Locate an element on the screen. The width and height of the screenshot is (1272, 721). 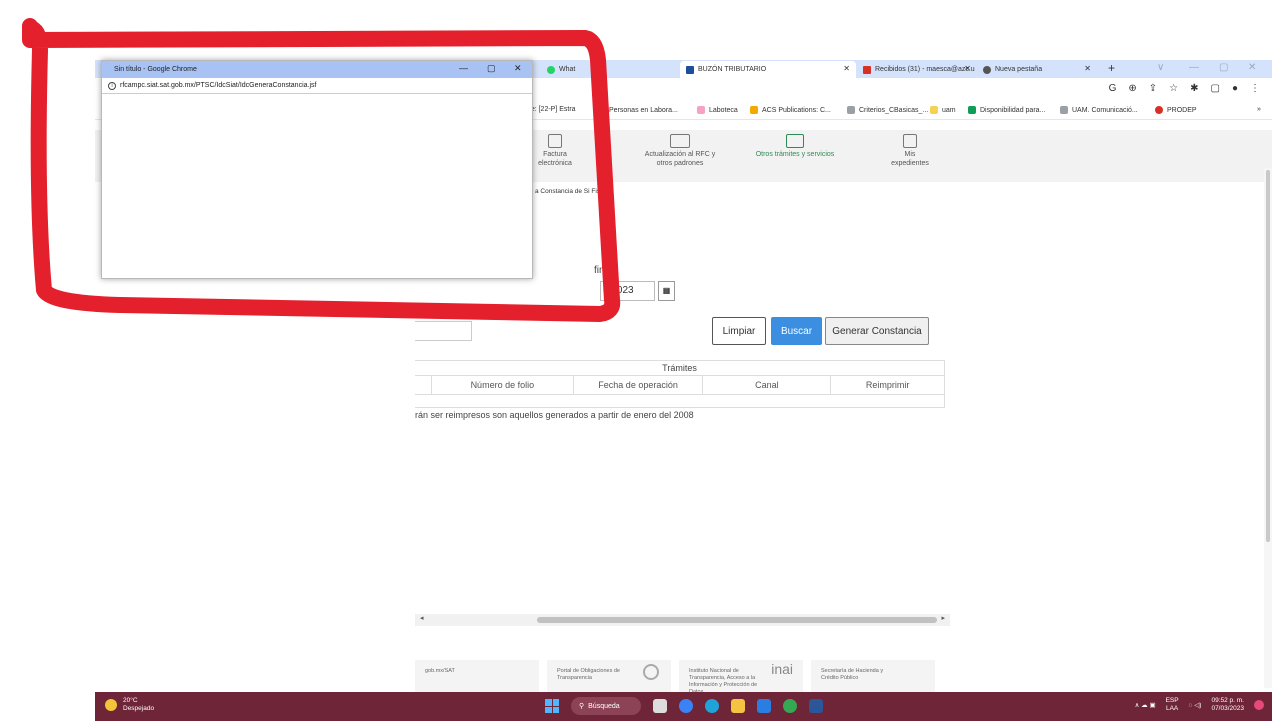
weather-widget: 20°C Despejado is located at coordinates (129, 705).